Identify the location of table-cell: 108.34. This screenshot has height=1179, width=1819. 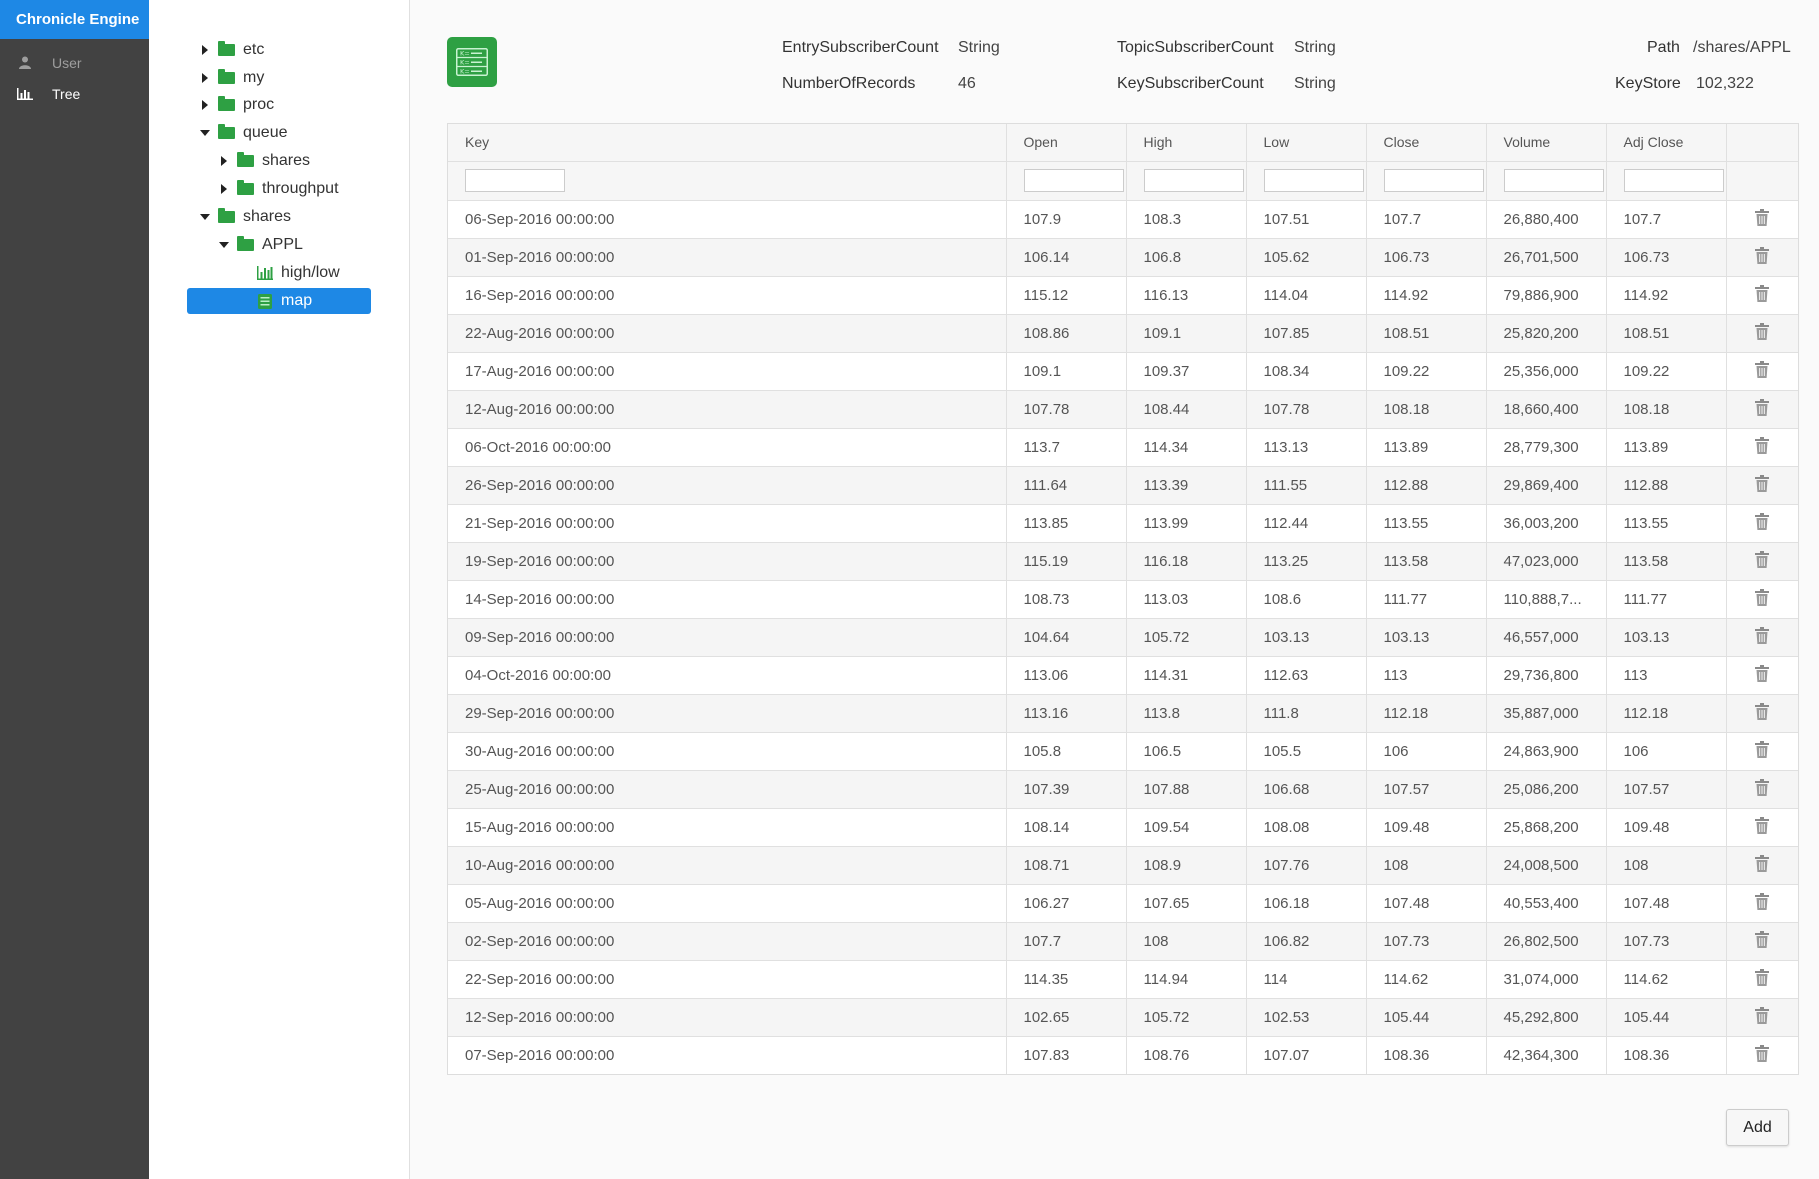
(1305, 370).